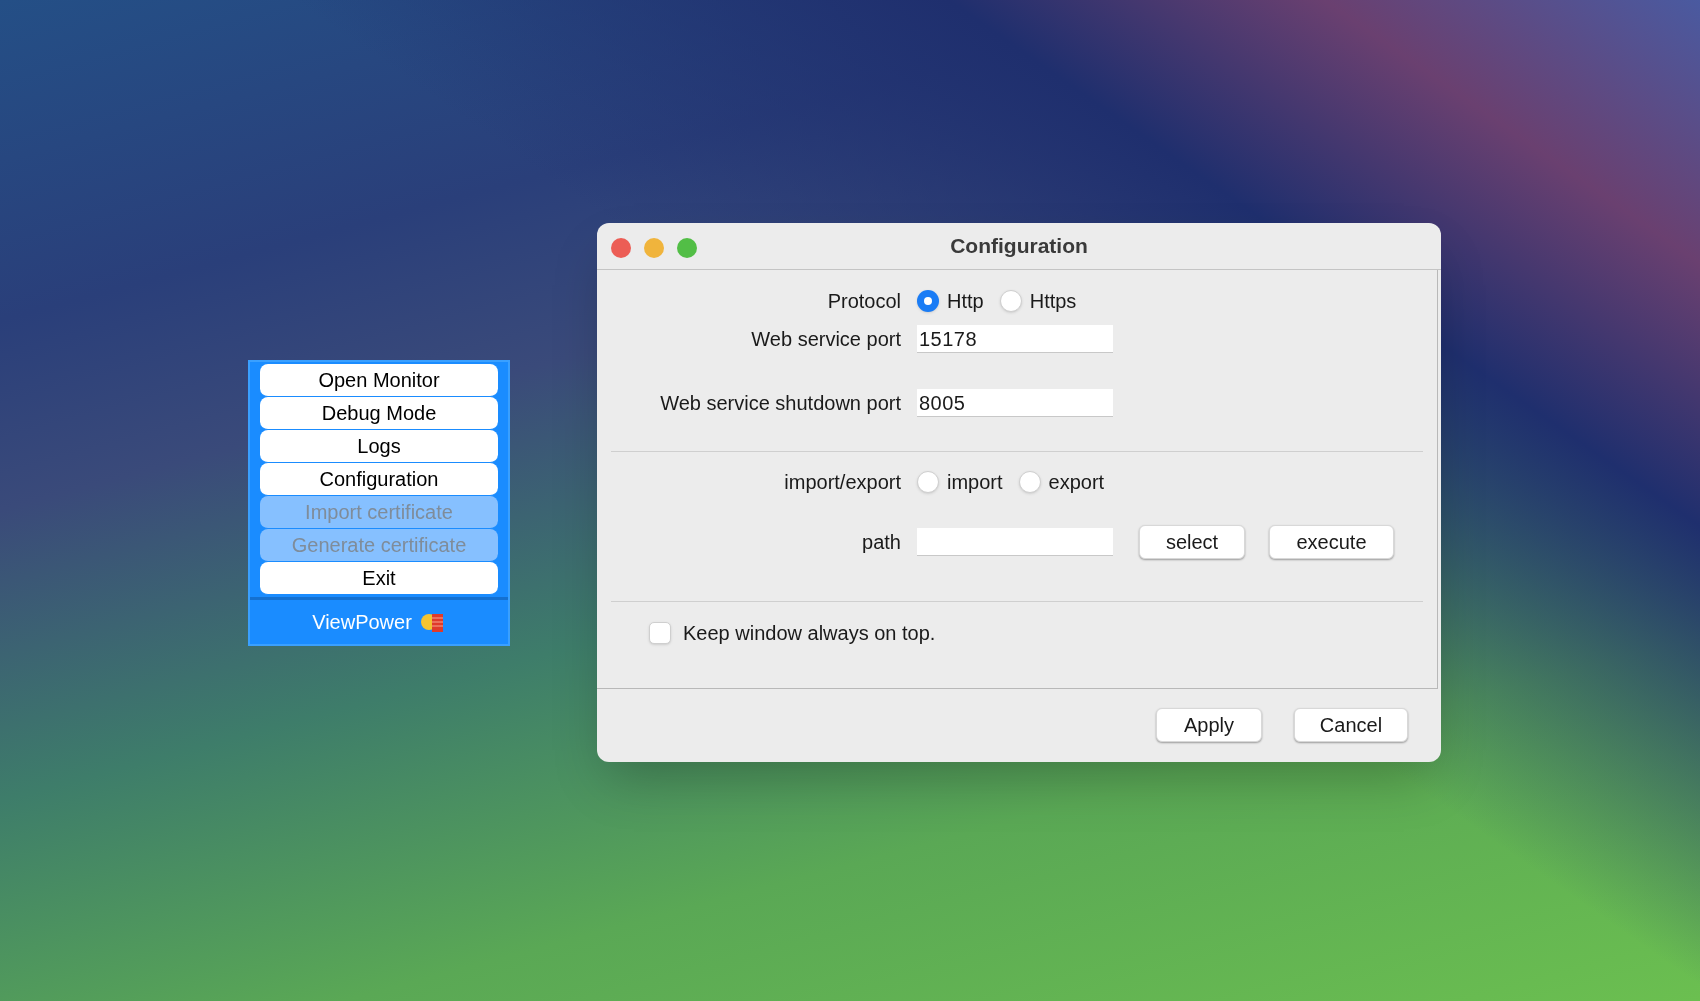  Describe the element at coordinates (379, 413) in the screenshot. I see `menu-item: Debug Mode` at that location.